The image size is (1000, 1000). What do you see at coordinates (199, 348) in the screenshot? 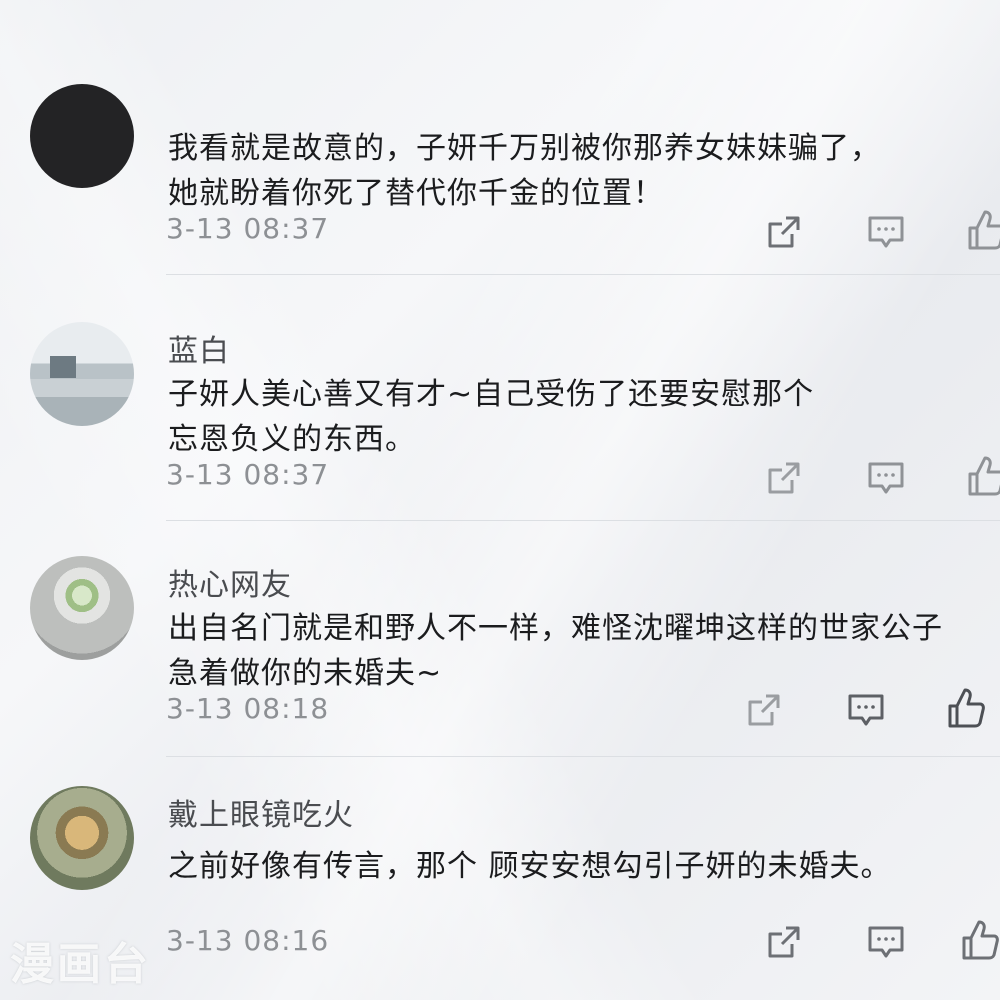
I see `comment-username: 蓝白` at bounding box center [199, 348].